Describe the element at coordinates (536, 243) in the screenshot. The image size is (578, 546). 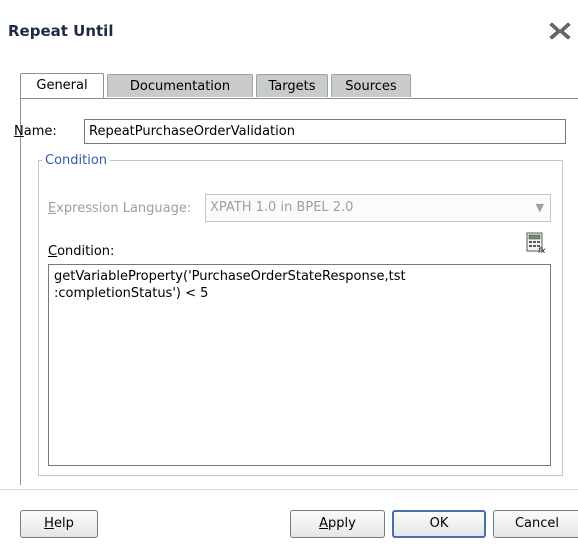
I see `expression-builder-icon: fx` at that location.